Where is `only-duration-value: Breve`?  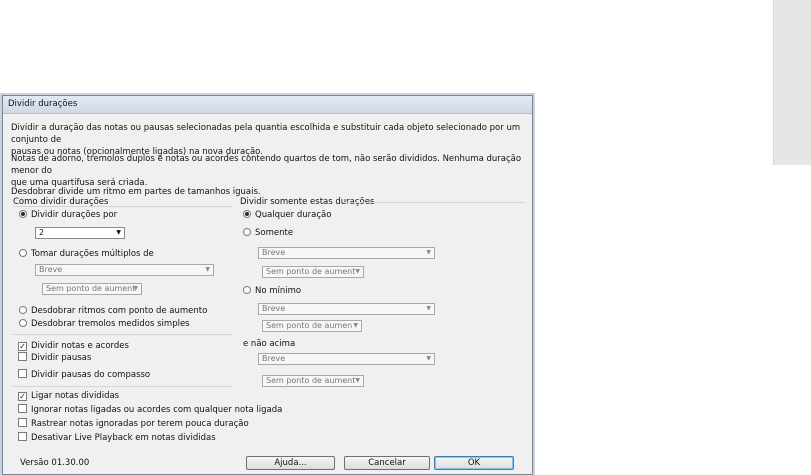
only-duration-value: Breve is located at coordinates (274, 252).